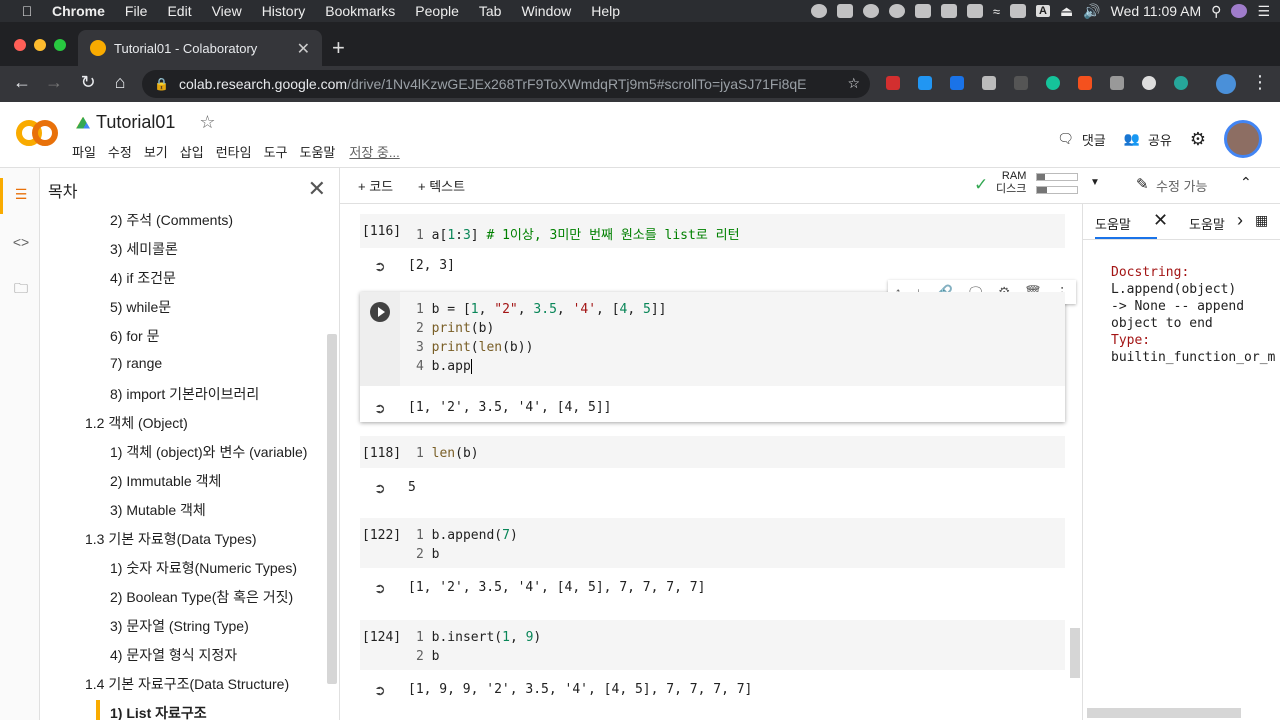  I want to click on toc-item: 4) if 조건문, so click(143, 278).